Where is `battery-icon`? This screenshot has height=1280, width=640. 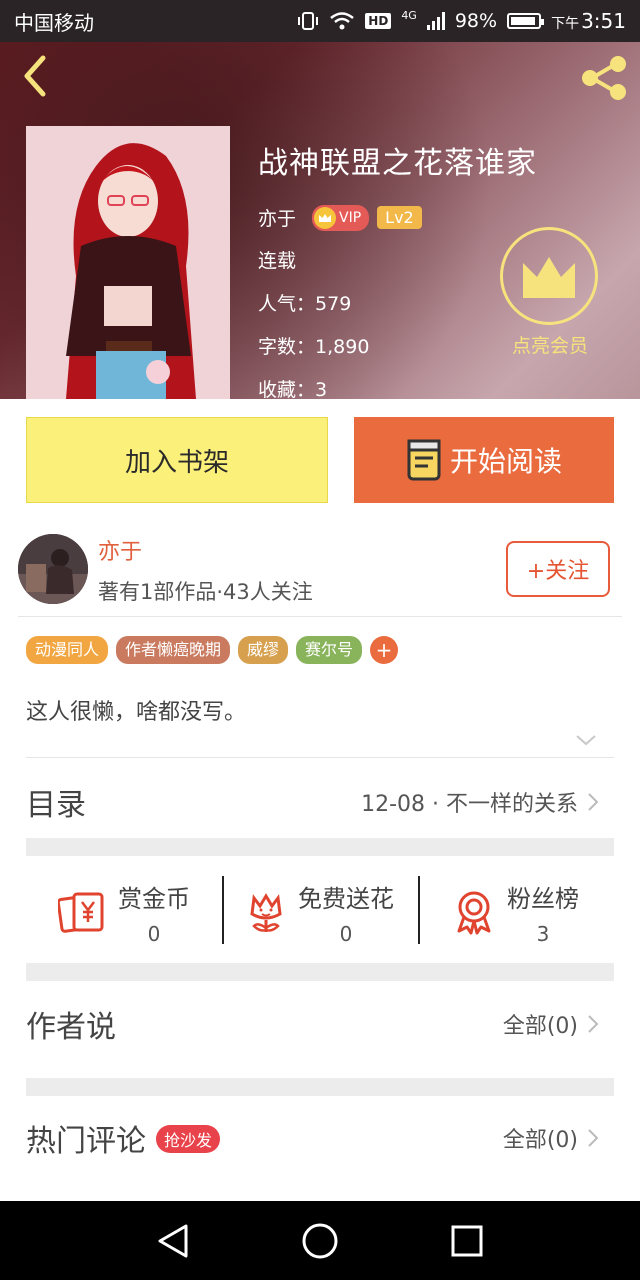
battery-icon is located at coordinates (526, 21).